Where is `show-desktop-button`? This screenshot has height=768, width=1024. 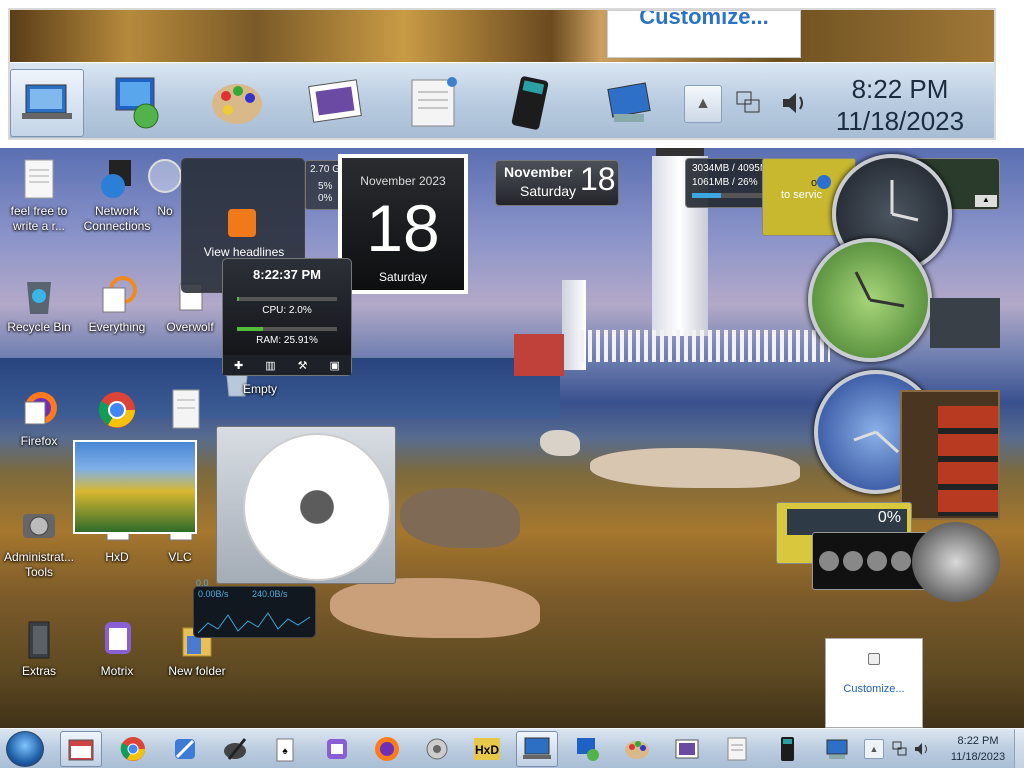
show-desktop-button is located at coordinates (1019, 748).